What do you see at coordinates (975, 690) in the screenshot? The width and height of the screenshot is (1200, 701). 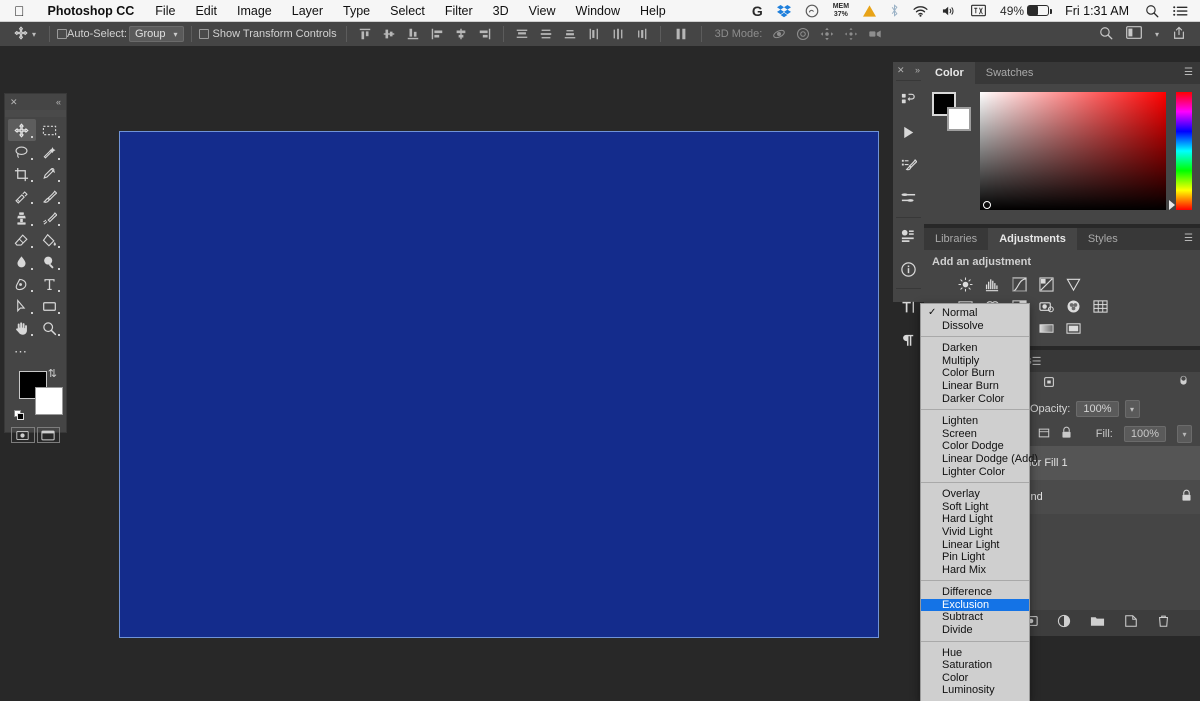 I see `blend-mode-option: Luminosity` at bounding box center [975, 690].